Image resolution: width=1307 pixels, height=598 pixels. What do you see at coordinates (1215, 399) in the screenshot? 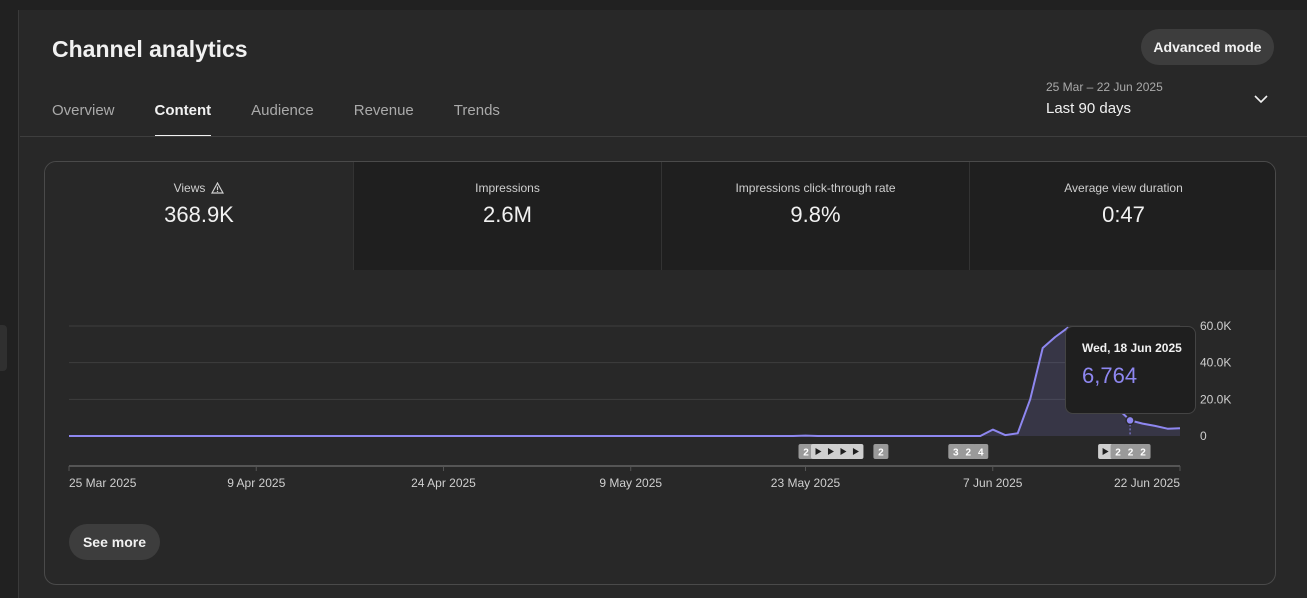
I see `y-tick-label: 20.0K` at bounding box center [1215, 399].